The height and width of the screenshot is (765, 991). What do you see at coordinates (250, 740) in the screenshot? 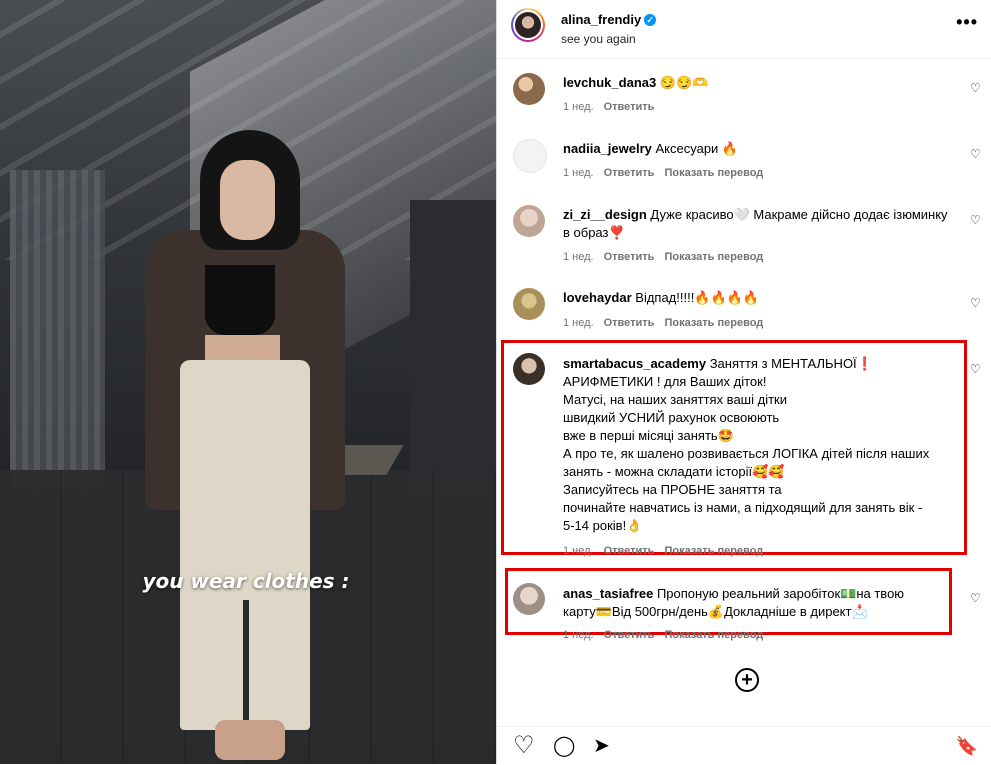
I see `legs` at bounding box center [250, 740].